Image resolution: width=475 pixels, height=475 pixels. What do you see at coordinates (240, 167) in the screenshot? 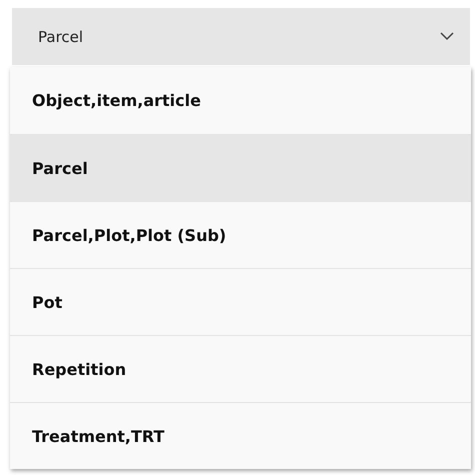
I see `dropdown-option: Parcel` at bounding box center [240, 167].